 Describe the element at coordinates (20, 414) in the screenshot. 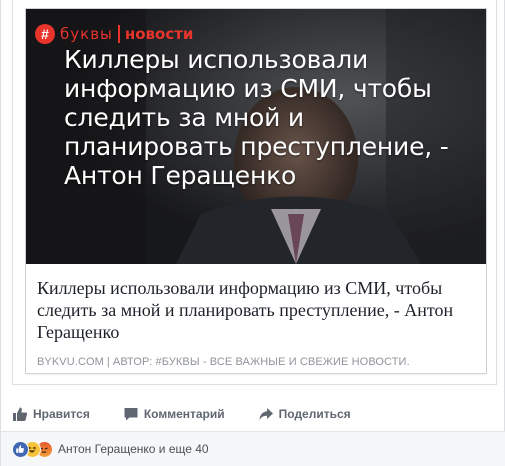

I see `thumbs-up-icon` at that location.